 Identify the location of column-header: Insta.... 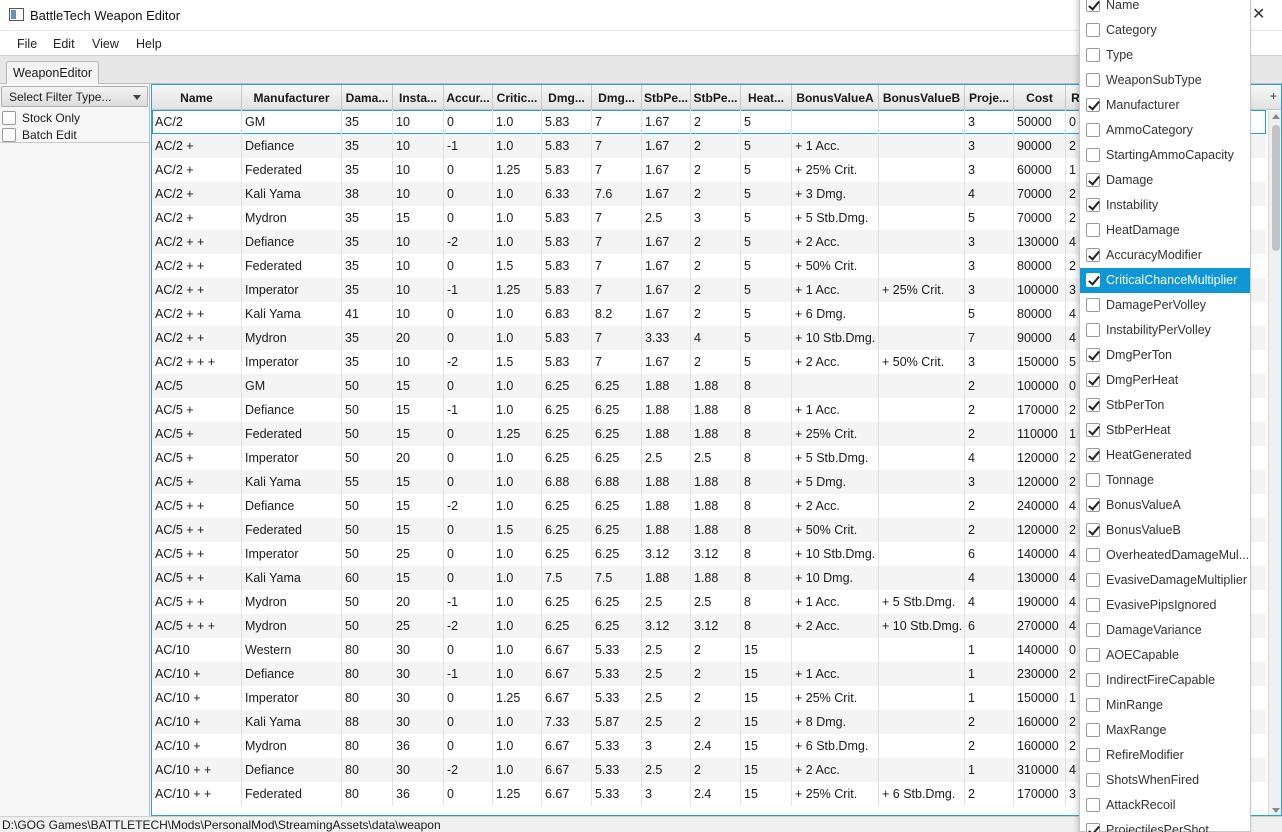
(418, 97).